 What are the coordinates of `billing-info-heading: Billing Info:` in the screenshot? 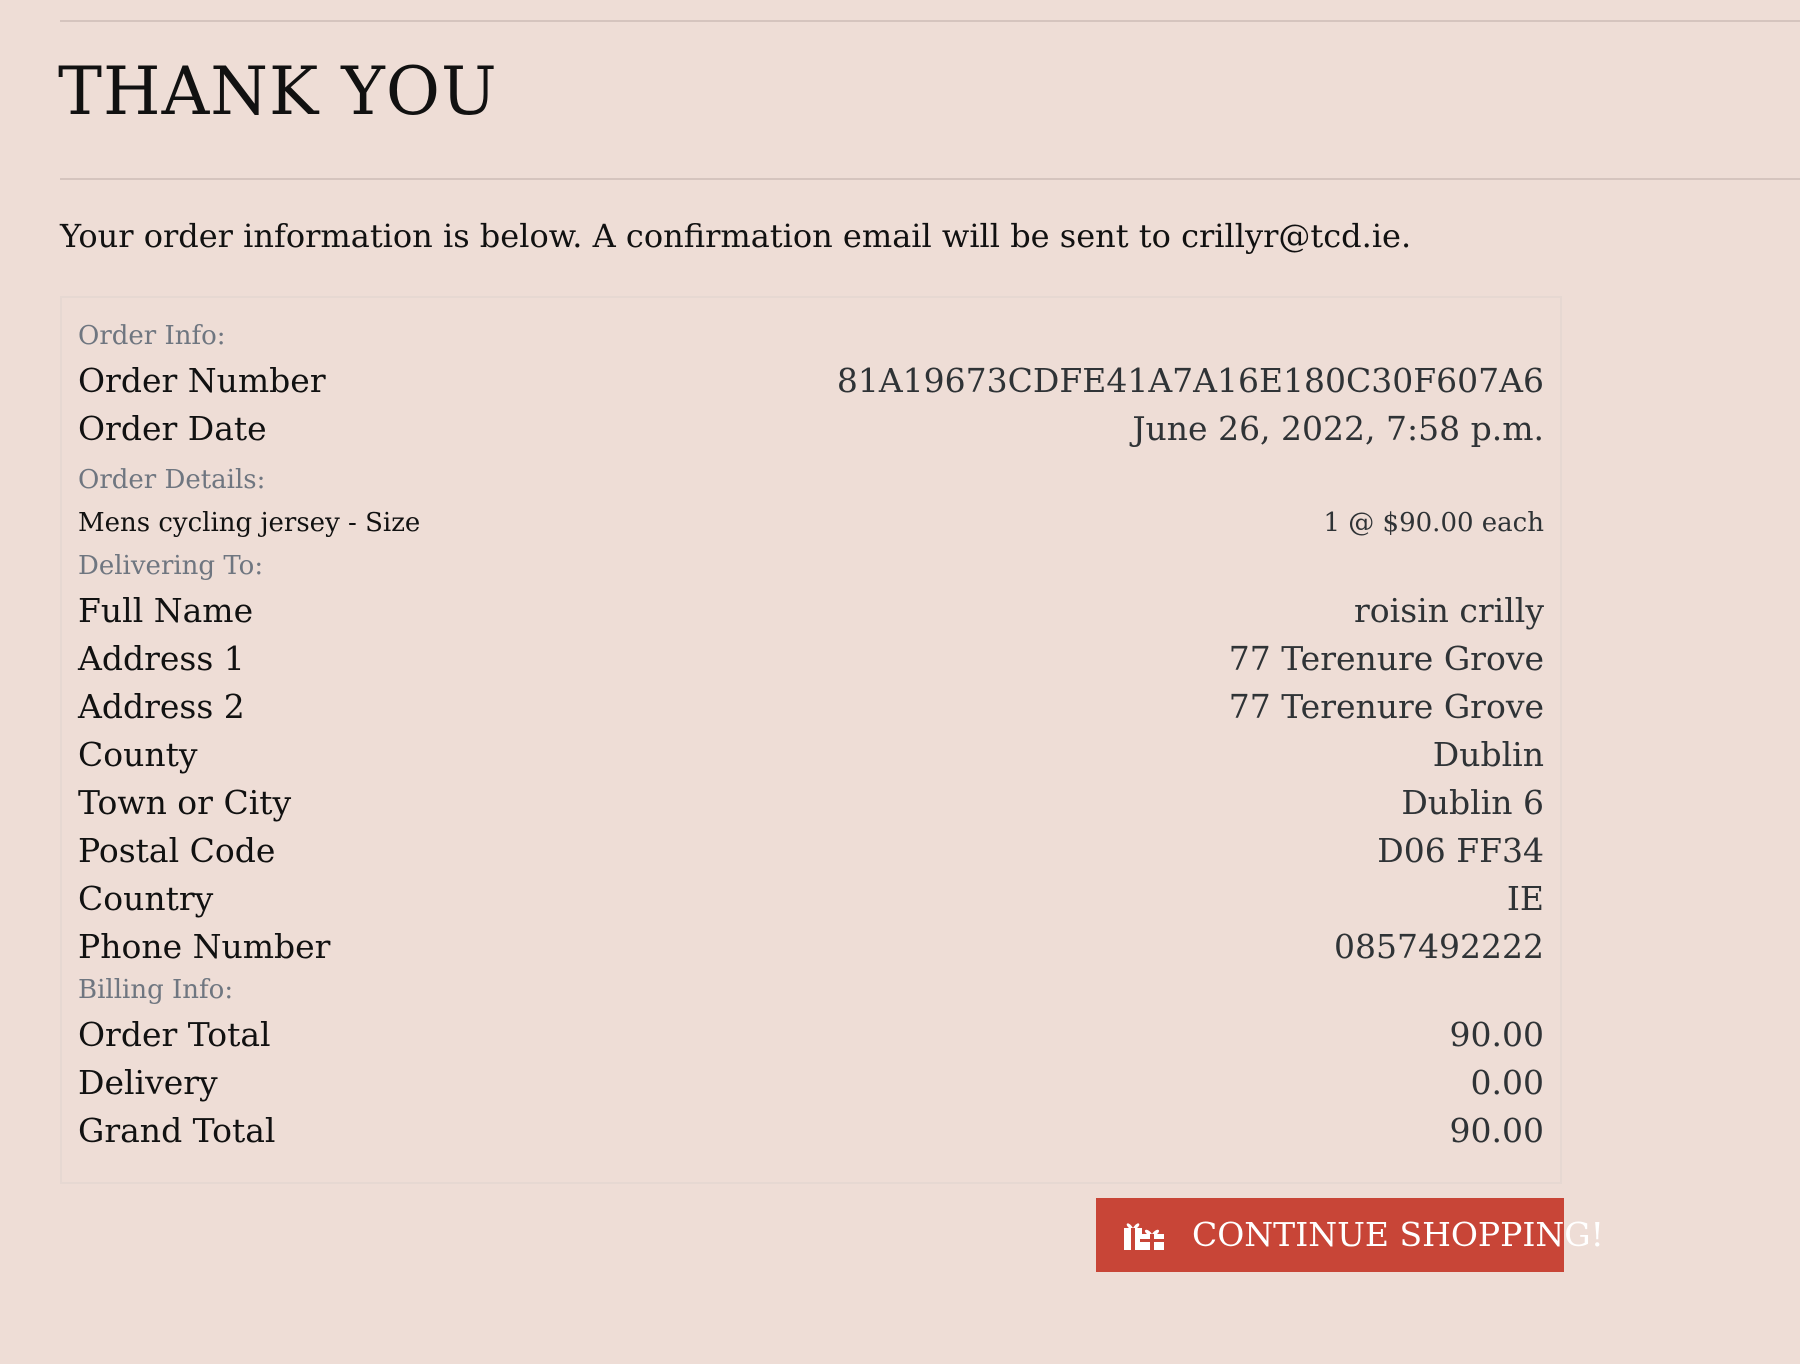 It's located at (156, 990).